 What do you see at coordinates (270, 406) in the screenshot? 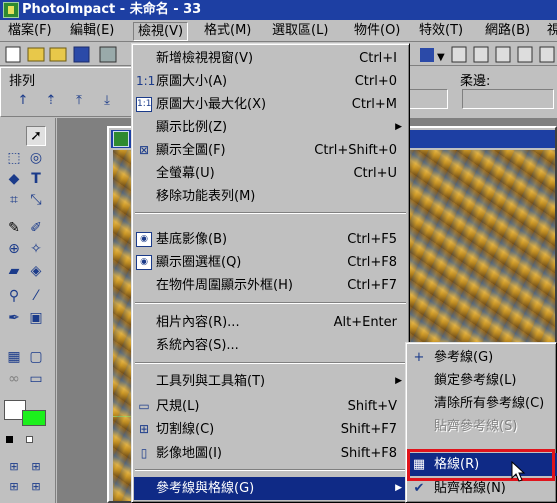
I see `menu-item-ruler: ▭ 尺規(L) Shift+V` at bounding box center [270, 406].